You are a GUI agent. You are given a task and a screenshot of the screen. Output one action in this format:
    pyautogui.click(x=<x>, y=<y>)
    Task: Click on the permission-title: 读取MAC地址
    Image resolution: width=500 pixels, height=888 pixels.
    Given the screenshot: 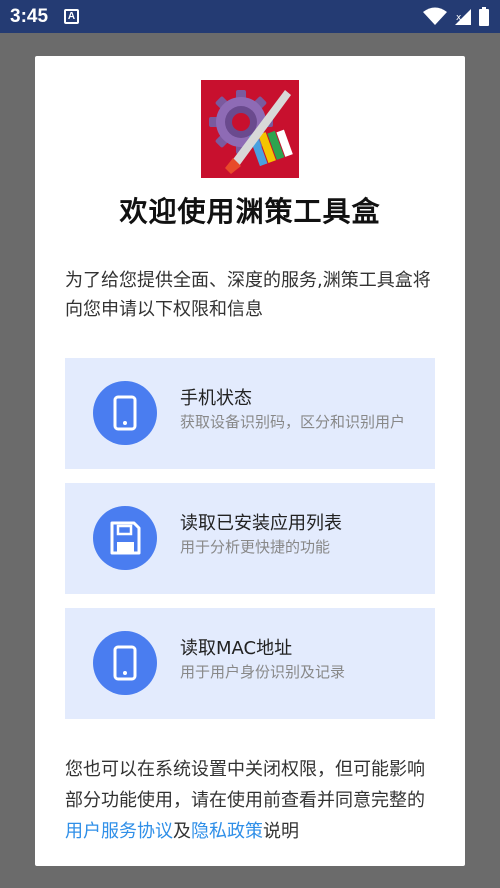 What is the action you would take?
    pyautogui.click(x=236, y=648)
    